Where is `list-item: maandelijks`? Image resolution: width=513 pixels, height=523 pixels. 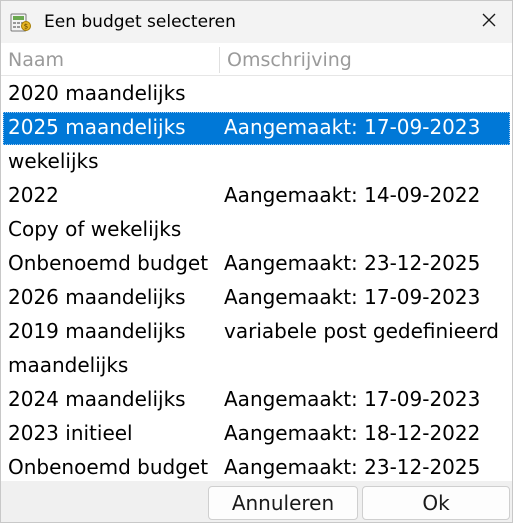
list-item: maandelijks is located at coordinates (256, 366).